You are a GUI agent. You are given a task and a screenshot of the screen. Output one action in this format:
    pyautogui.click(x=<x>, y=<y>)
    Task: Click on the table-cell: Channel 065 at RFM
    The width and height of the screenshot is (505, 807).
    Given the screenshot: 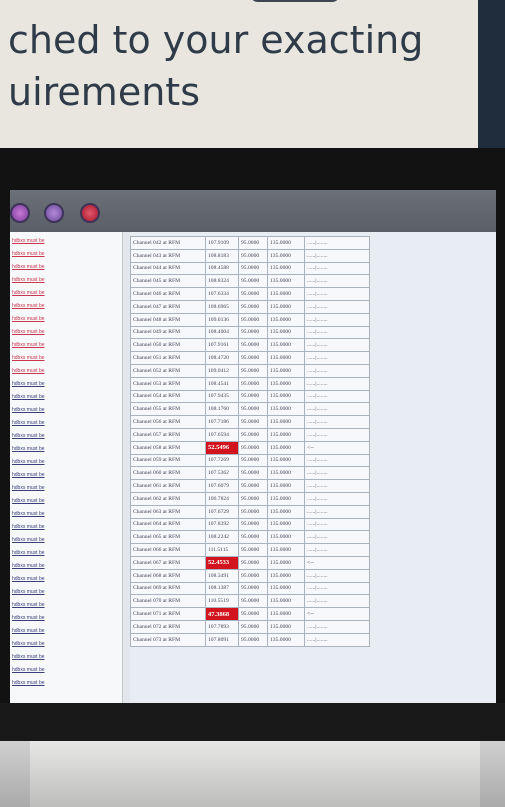 What is the action you would take?
    pyautogui.click(x=168, y=537)
    